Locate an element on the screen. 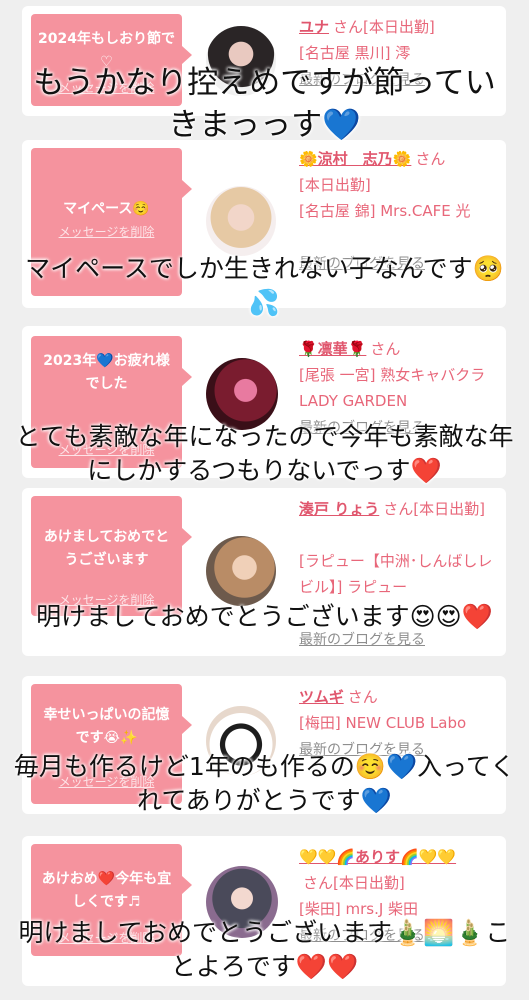 This screenshot has height=1000, width=529. message-text: 2023年💙お疲れ様でした is located at coordinates (106, 372).